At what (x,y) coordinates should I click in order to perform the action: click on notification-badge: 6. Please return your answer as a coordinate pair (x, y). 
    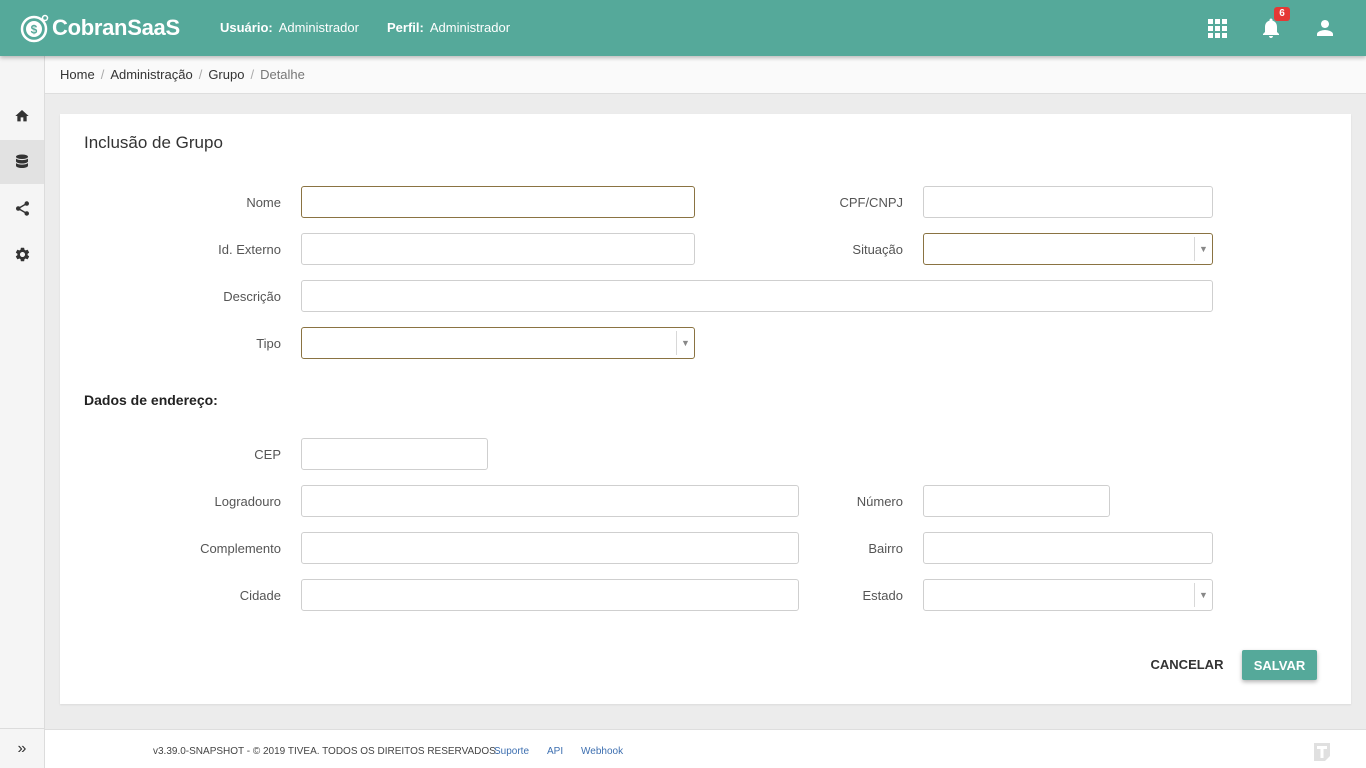
    Looking at the image, I should click on (1282, 14).